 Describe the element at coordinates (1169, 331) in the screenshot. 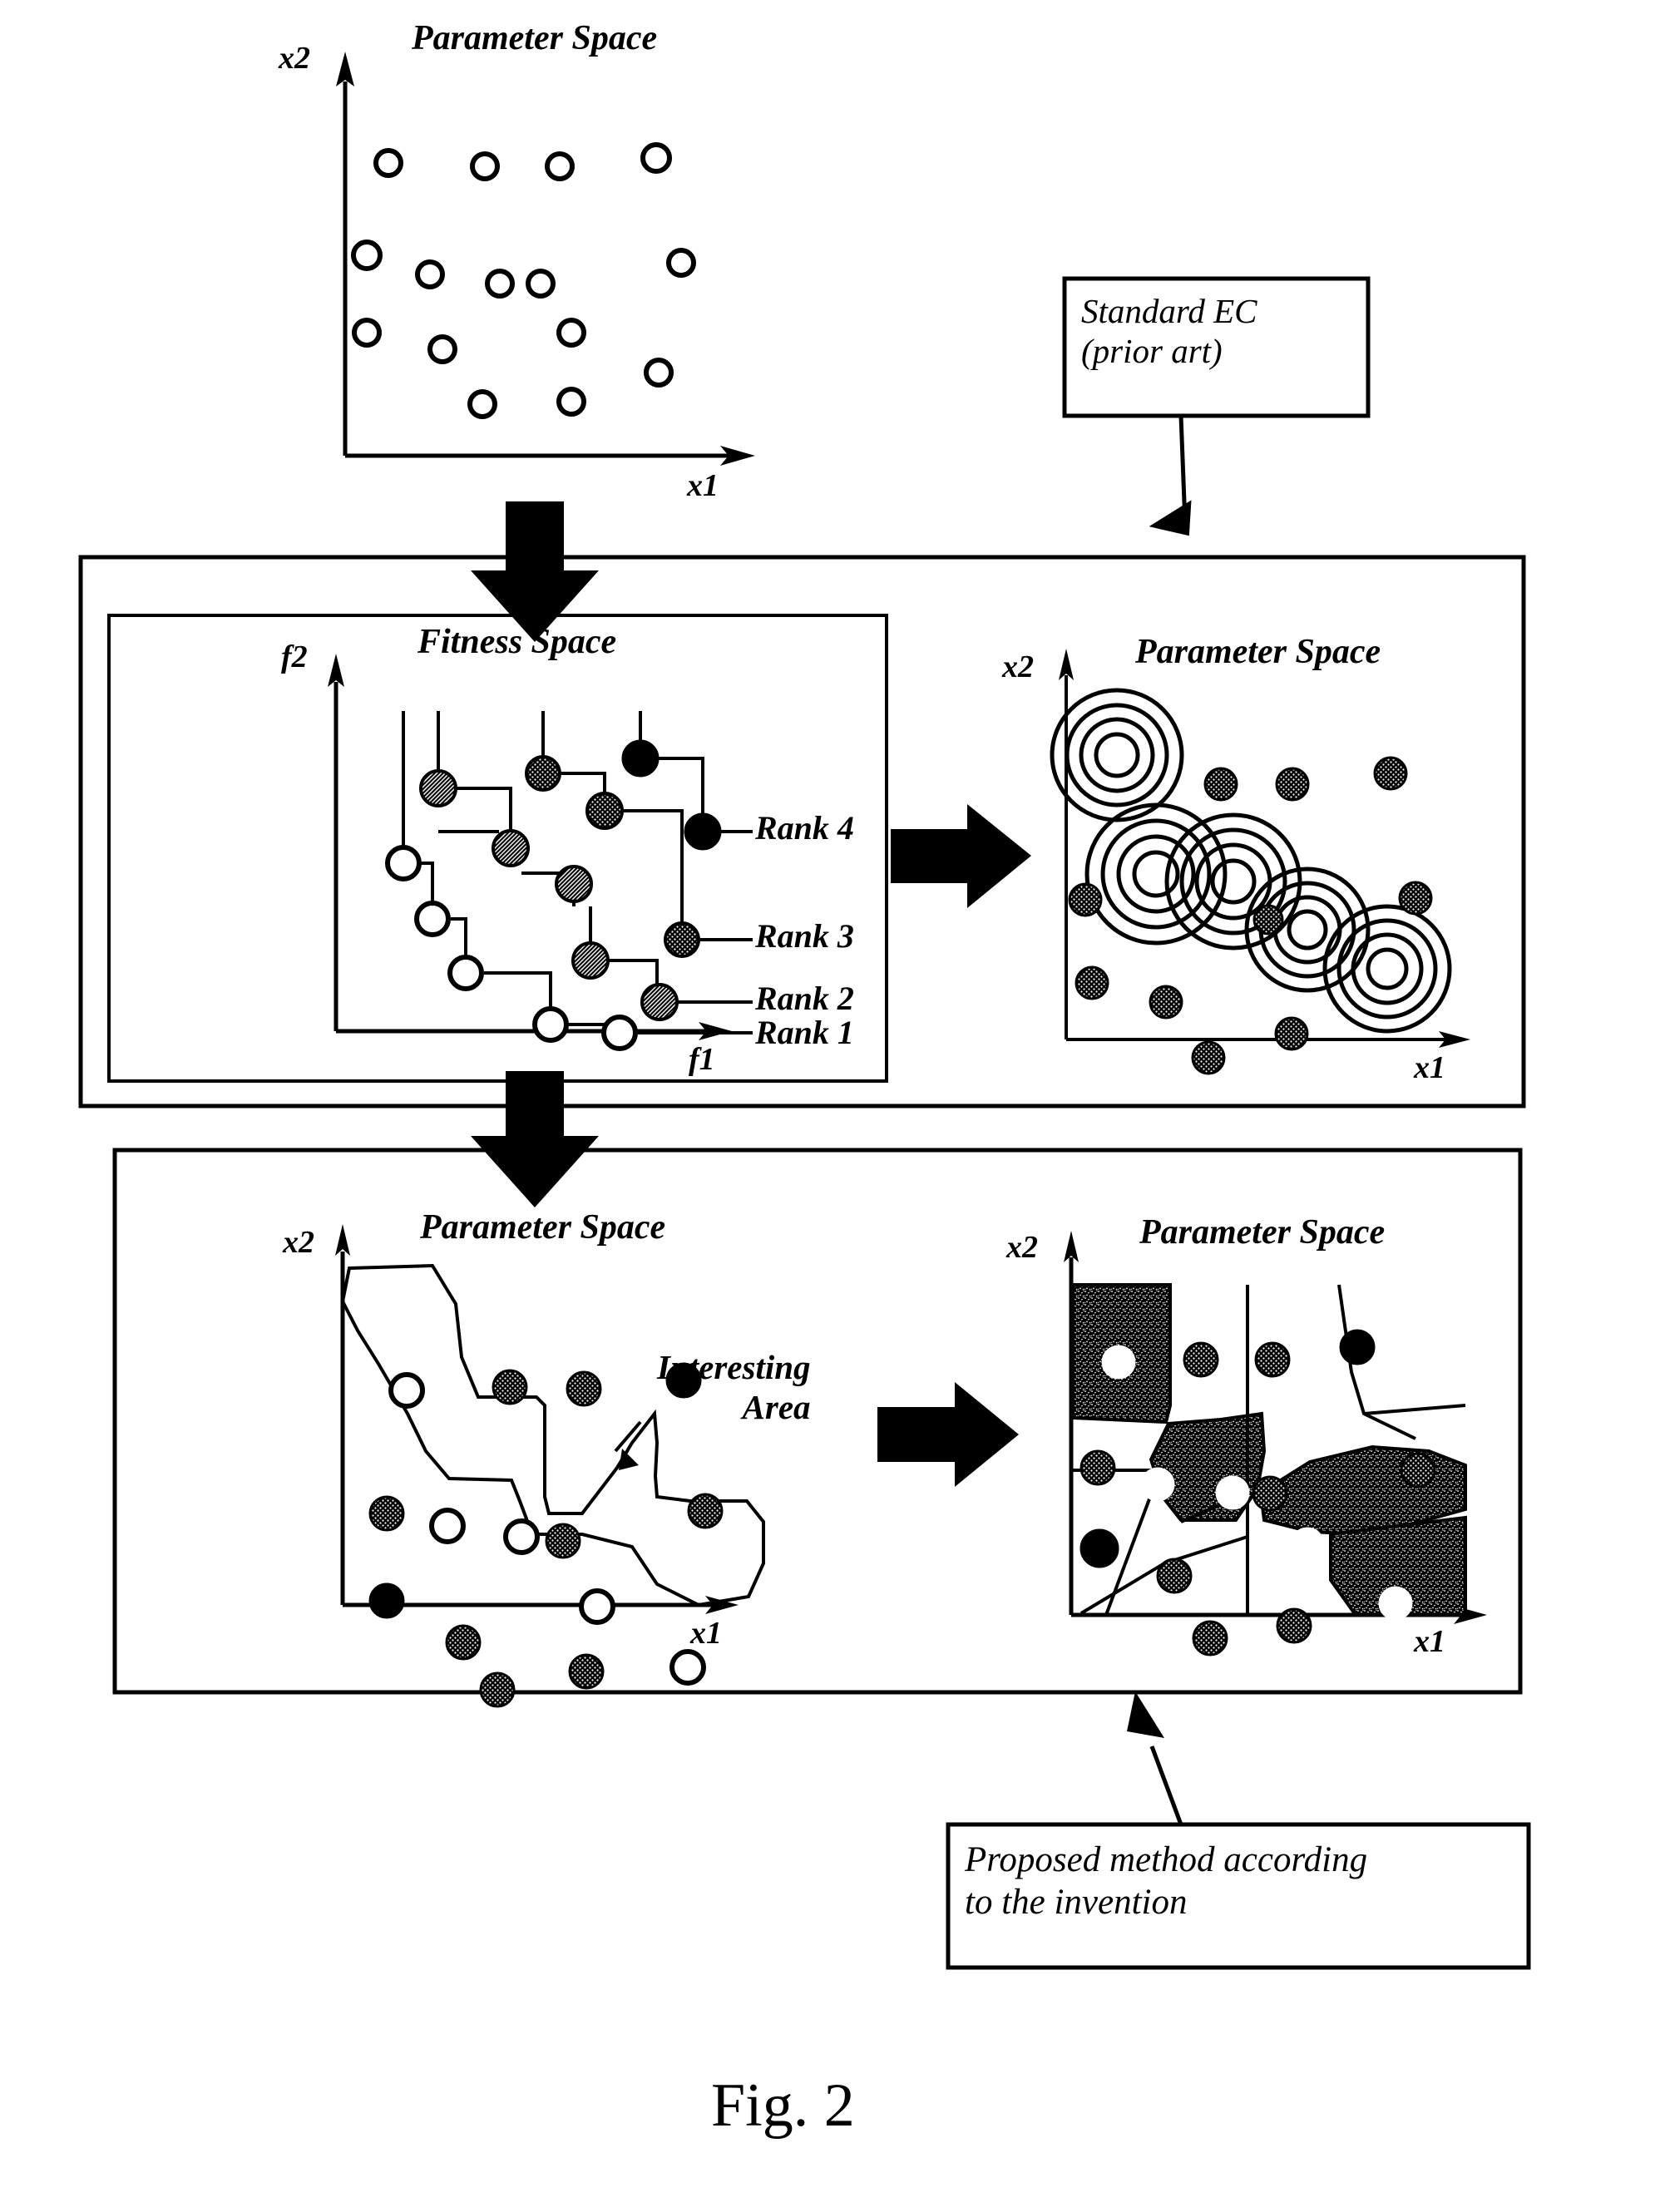

I see `prior-art-callout-text: Standard EC (prior art)` at that location.